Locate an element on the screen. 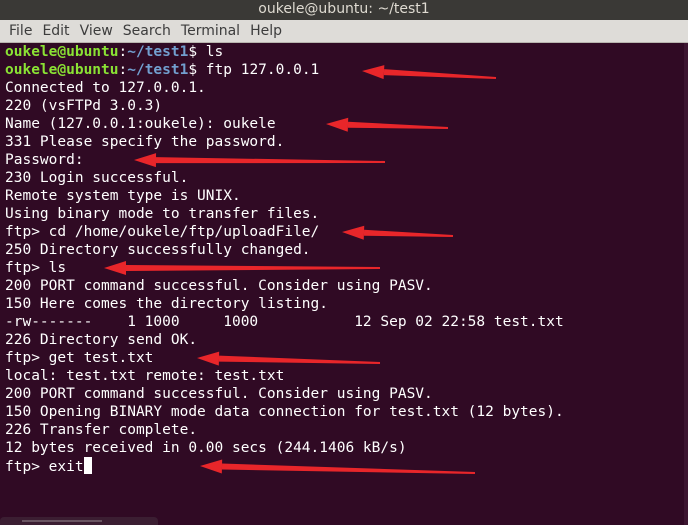 The image size is (688, 525). window-title: oukele@ubuntu: ~/test1 is located at coordinates (344, 9).